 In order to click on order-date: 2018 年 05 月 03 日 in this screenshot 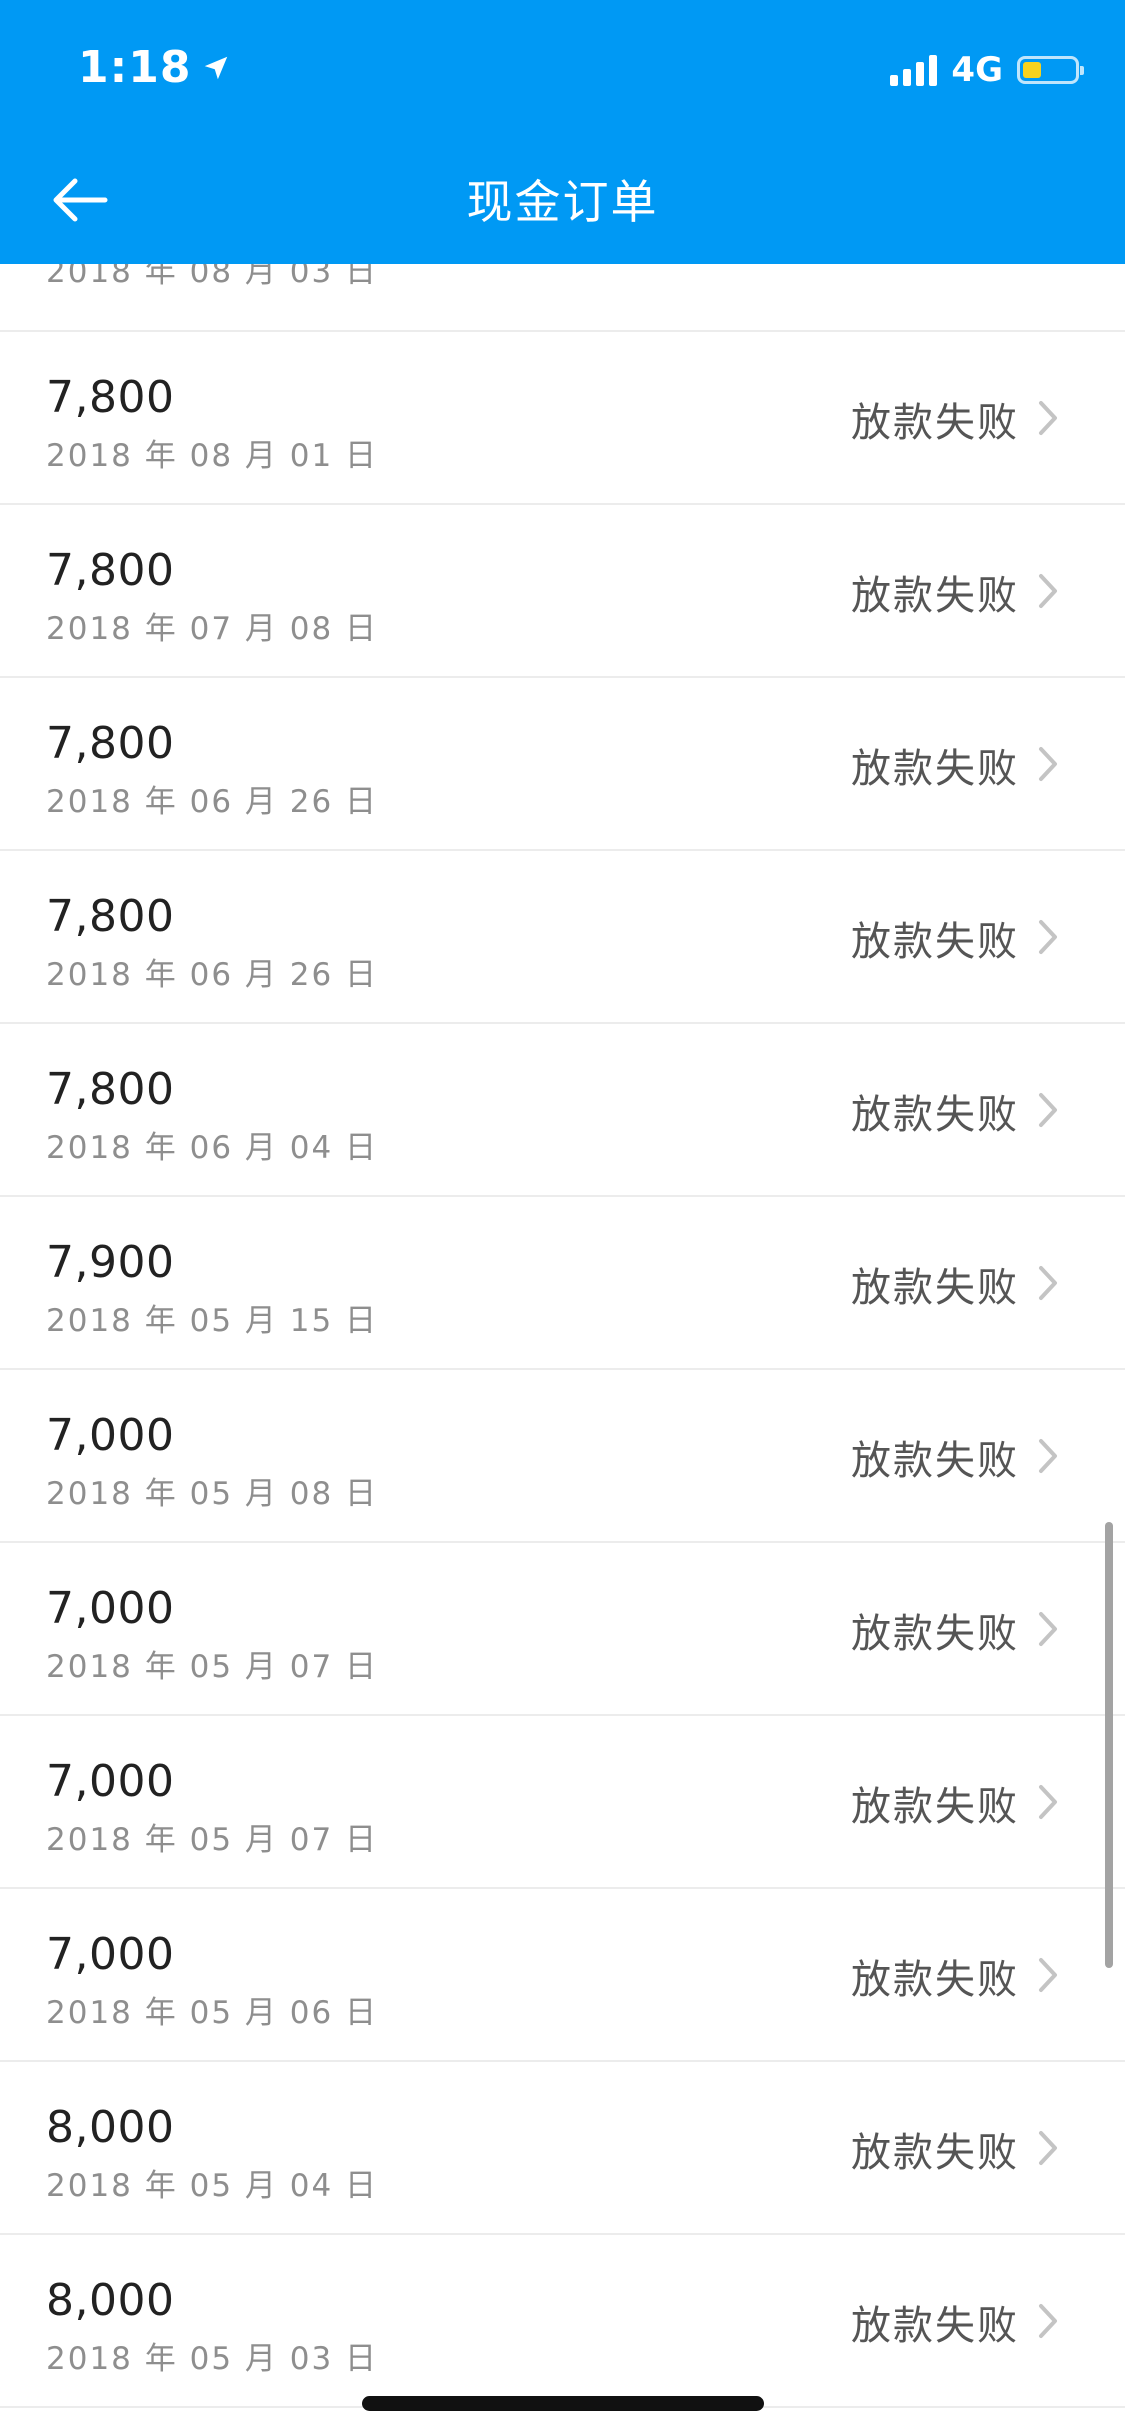, I will do `click(212, 2359)`.